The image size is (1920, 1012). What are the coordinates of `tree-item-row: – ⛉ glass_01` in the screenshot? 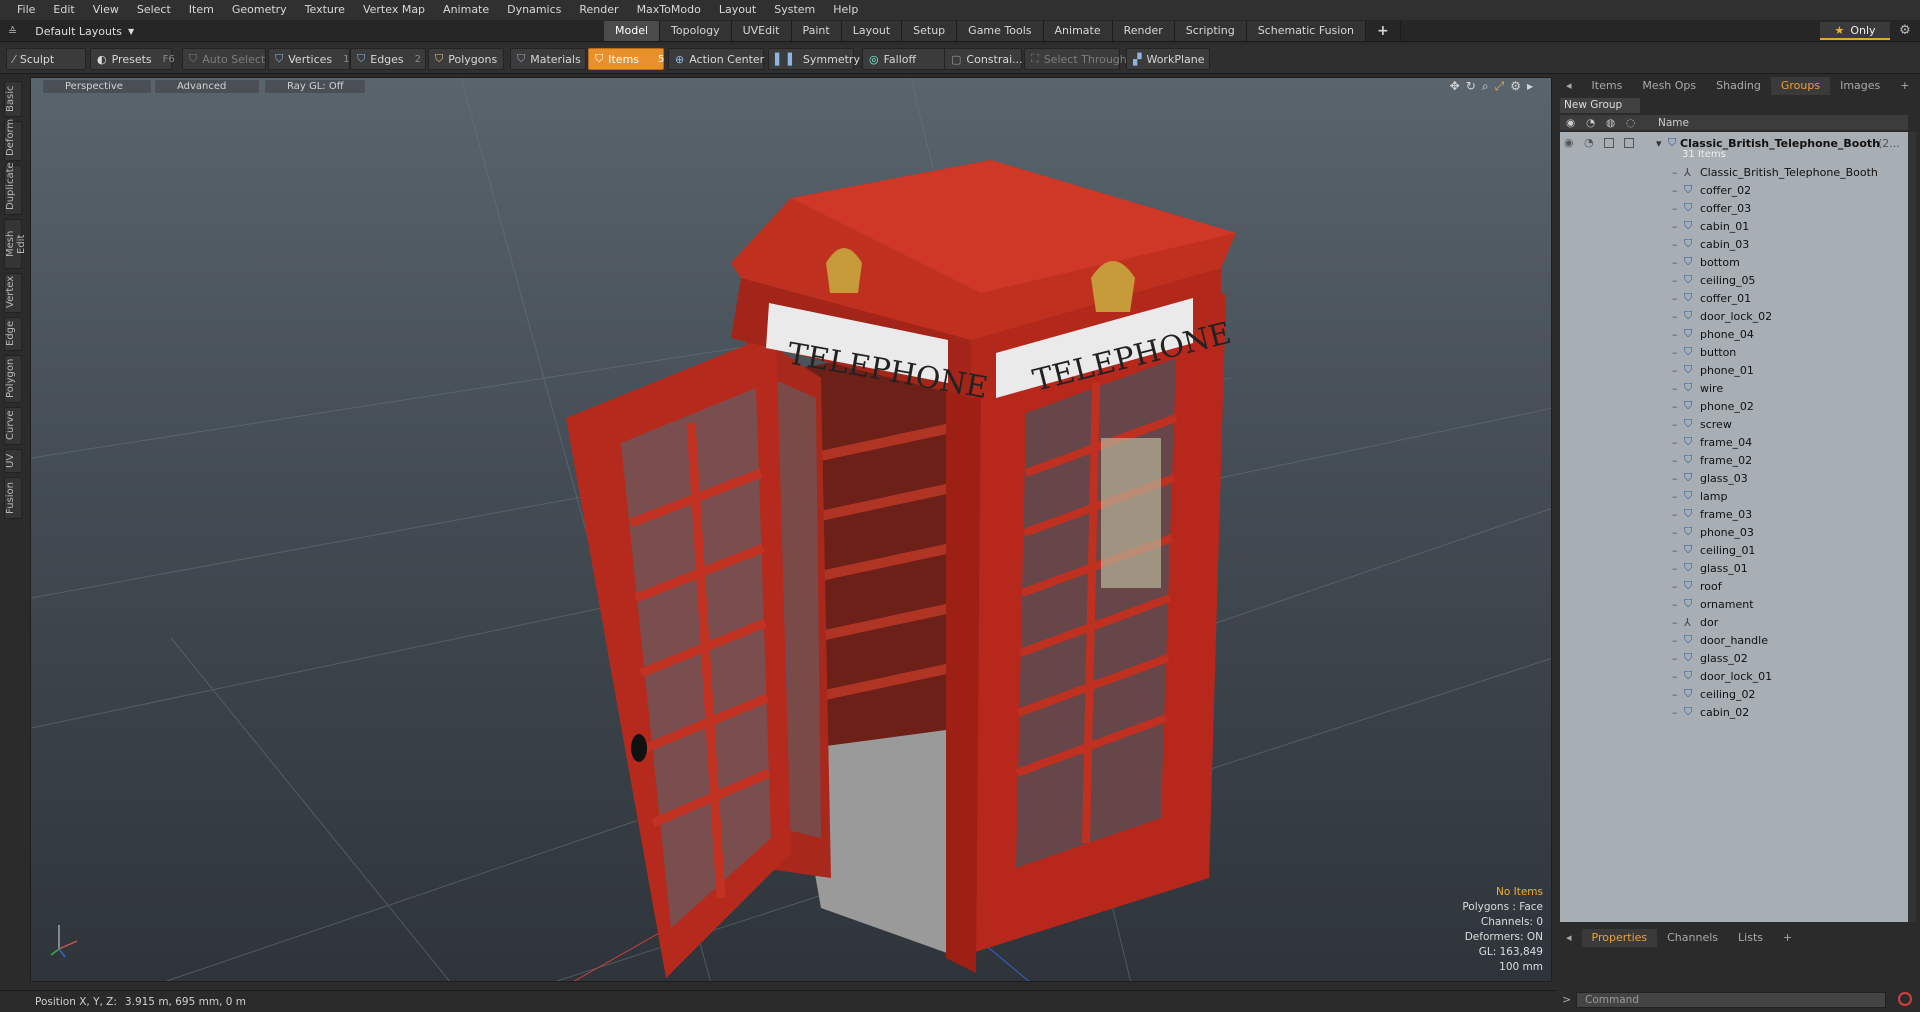 It's located at (1734, 568).